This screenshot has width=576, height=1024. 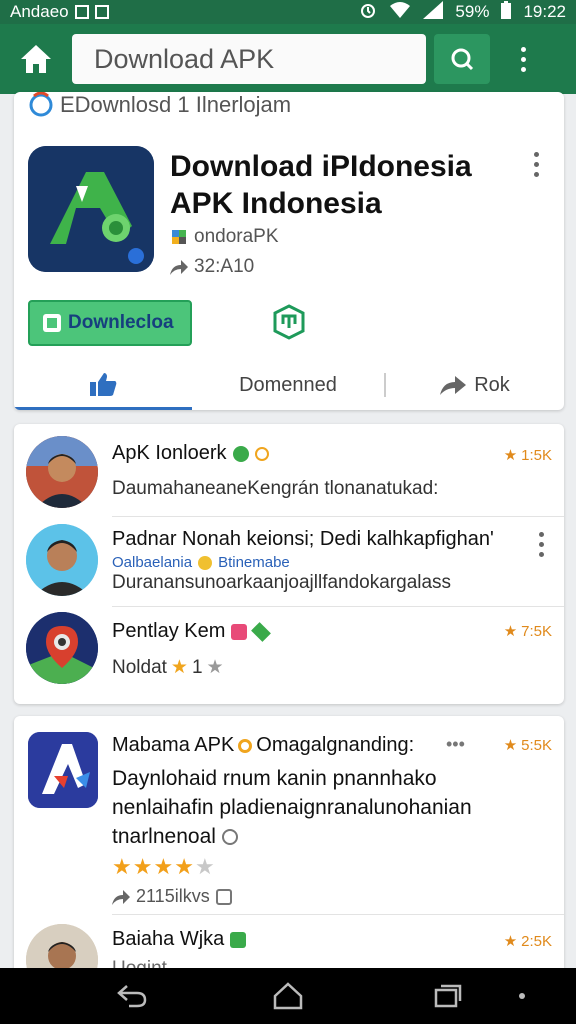 I want to click on list-item-rating: ★ 7:5K, so click(x=527, y=631).